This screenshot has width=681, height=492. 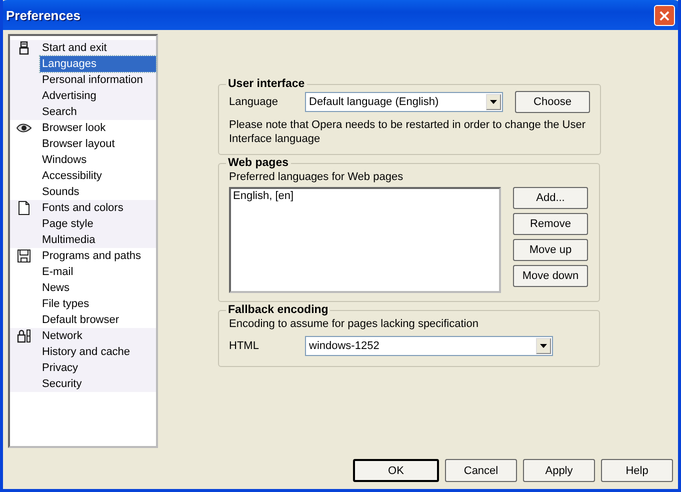 What do you see at coordinates (552, 102) in the screenshot?
I see `choose-button: Choose` at bounding box center [552, 102].